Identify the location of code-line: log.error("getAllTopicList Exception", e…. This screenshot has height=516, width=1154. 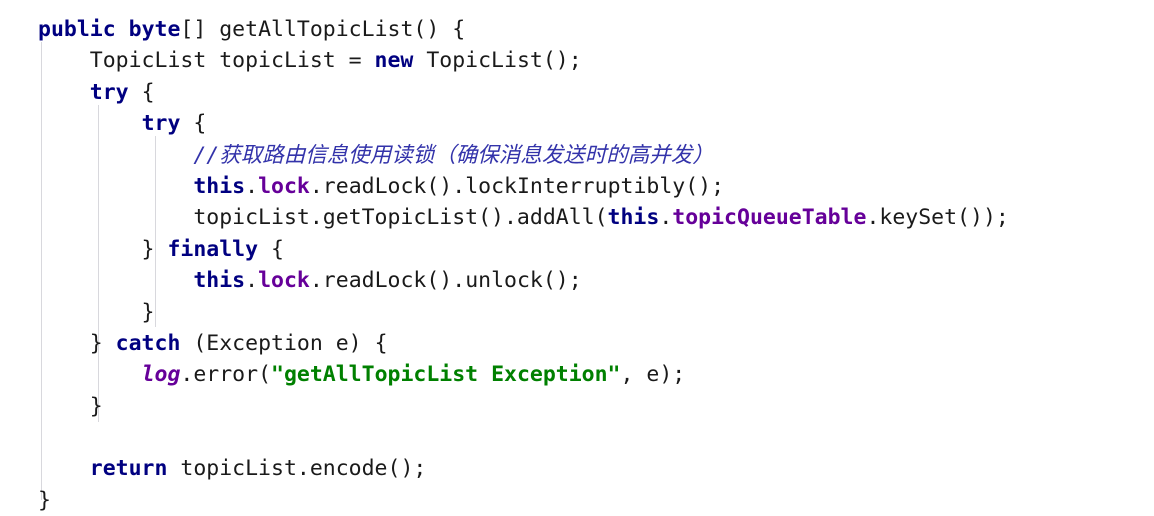
(504, 374).